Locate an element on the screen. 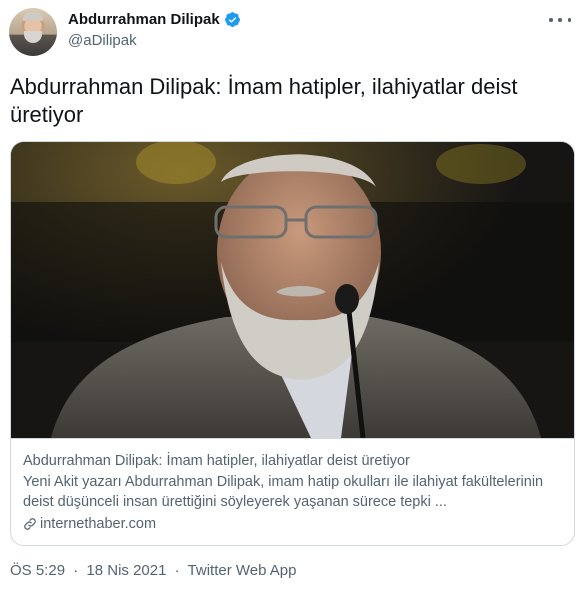 The image size is (585, 591). tweet-time: ÖS 5:29 is located at coordinates (37, 570).